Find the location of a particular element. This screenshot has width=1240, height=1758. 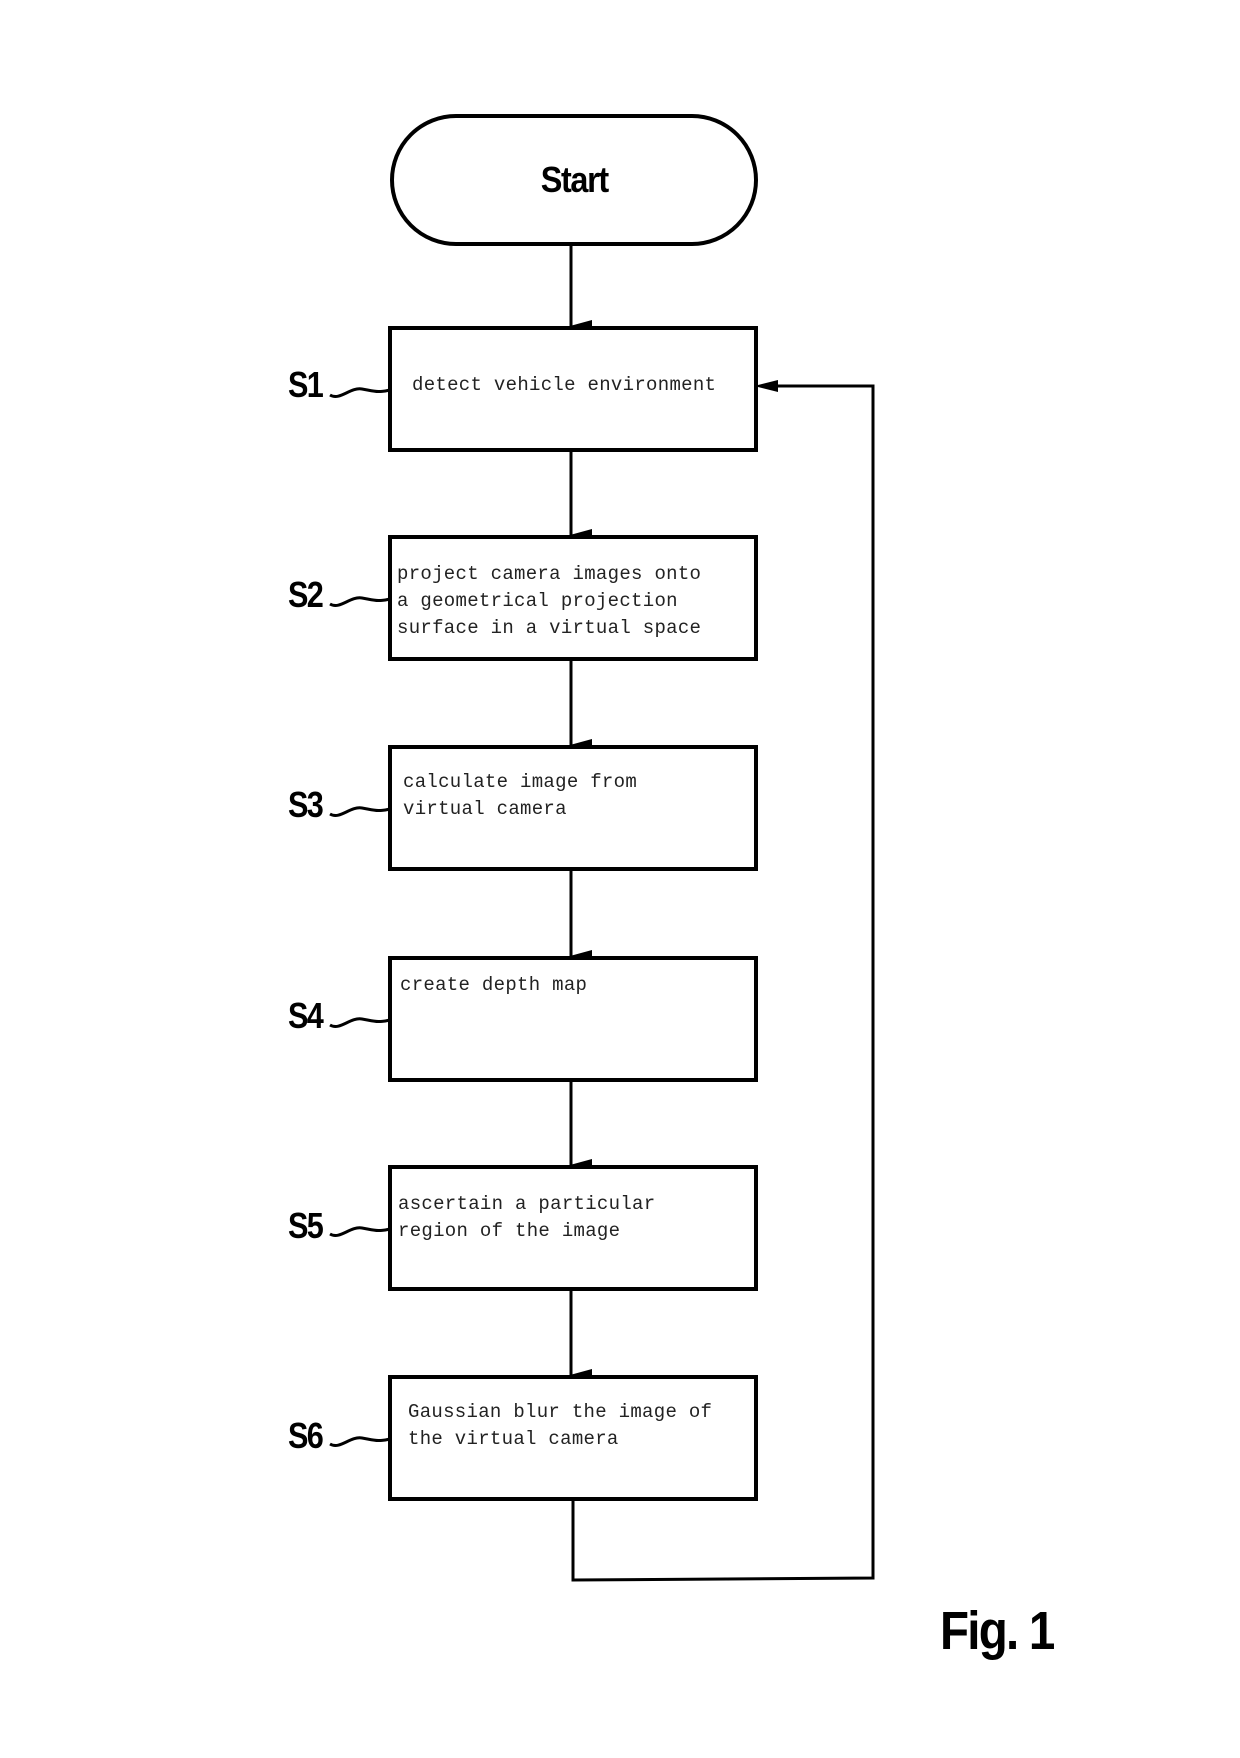

start-label: Start is located at coordinates (574, 179).